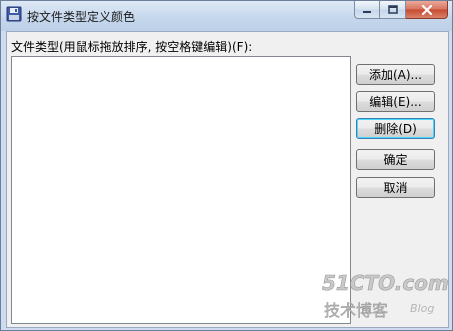 Image resolution: width=453 pixels, height=331 pixels. Describe the element at coordinates (395, 159) in the screenshot. I see `ok-button: 确定` at that location.